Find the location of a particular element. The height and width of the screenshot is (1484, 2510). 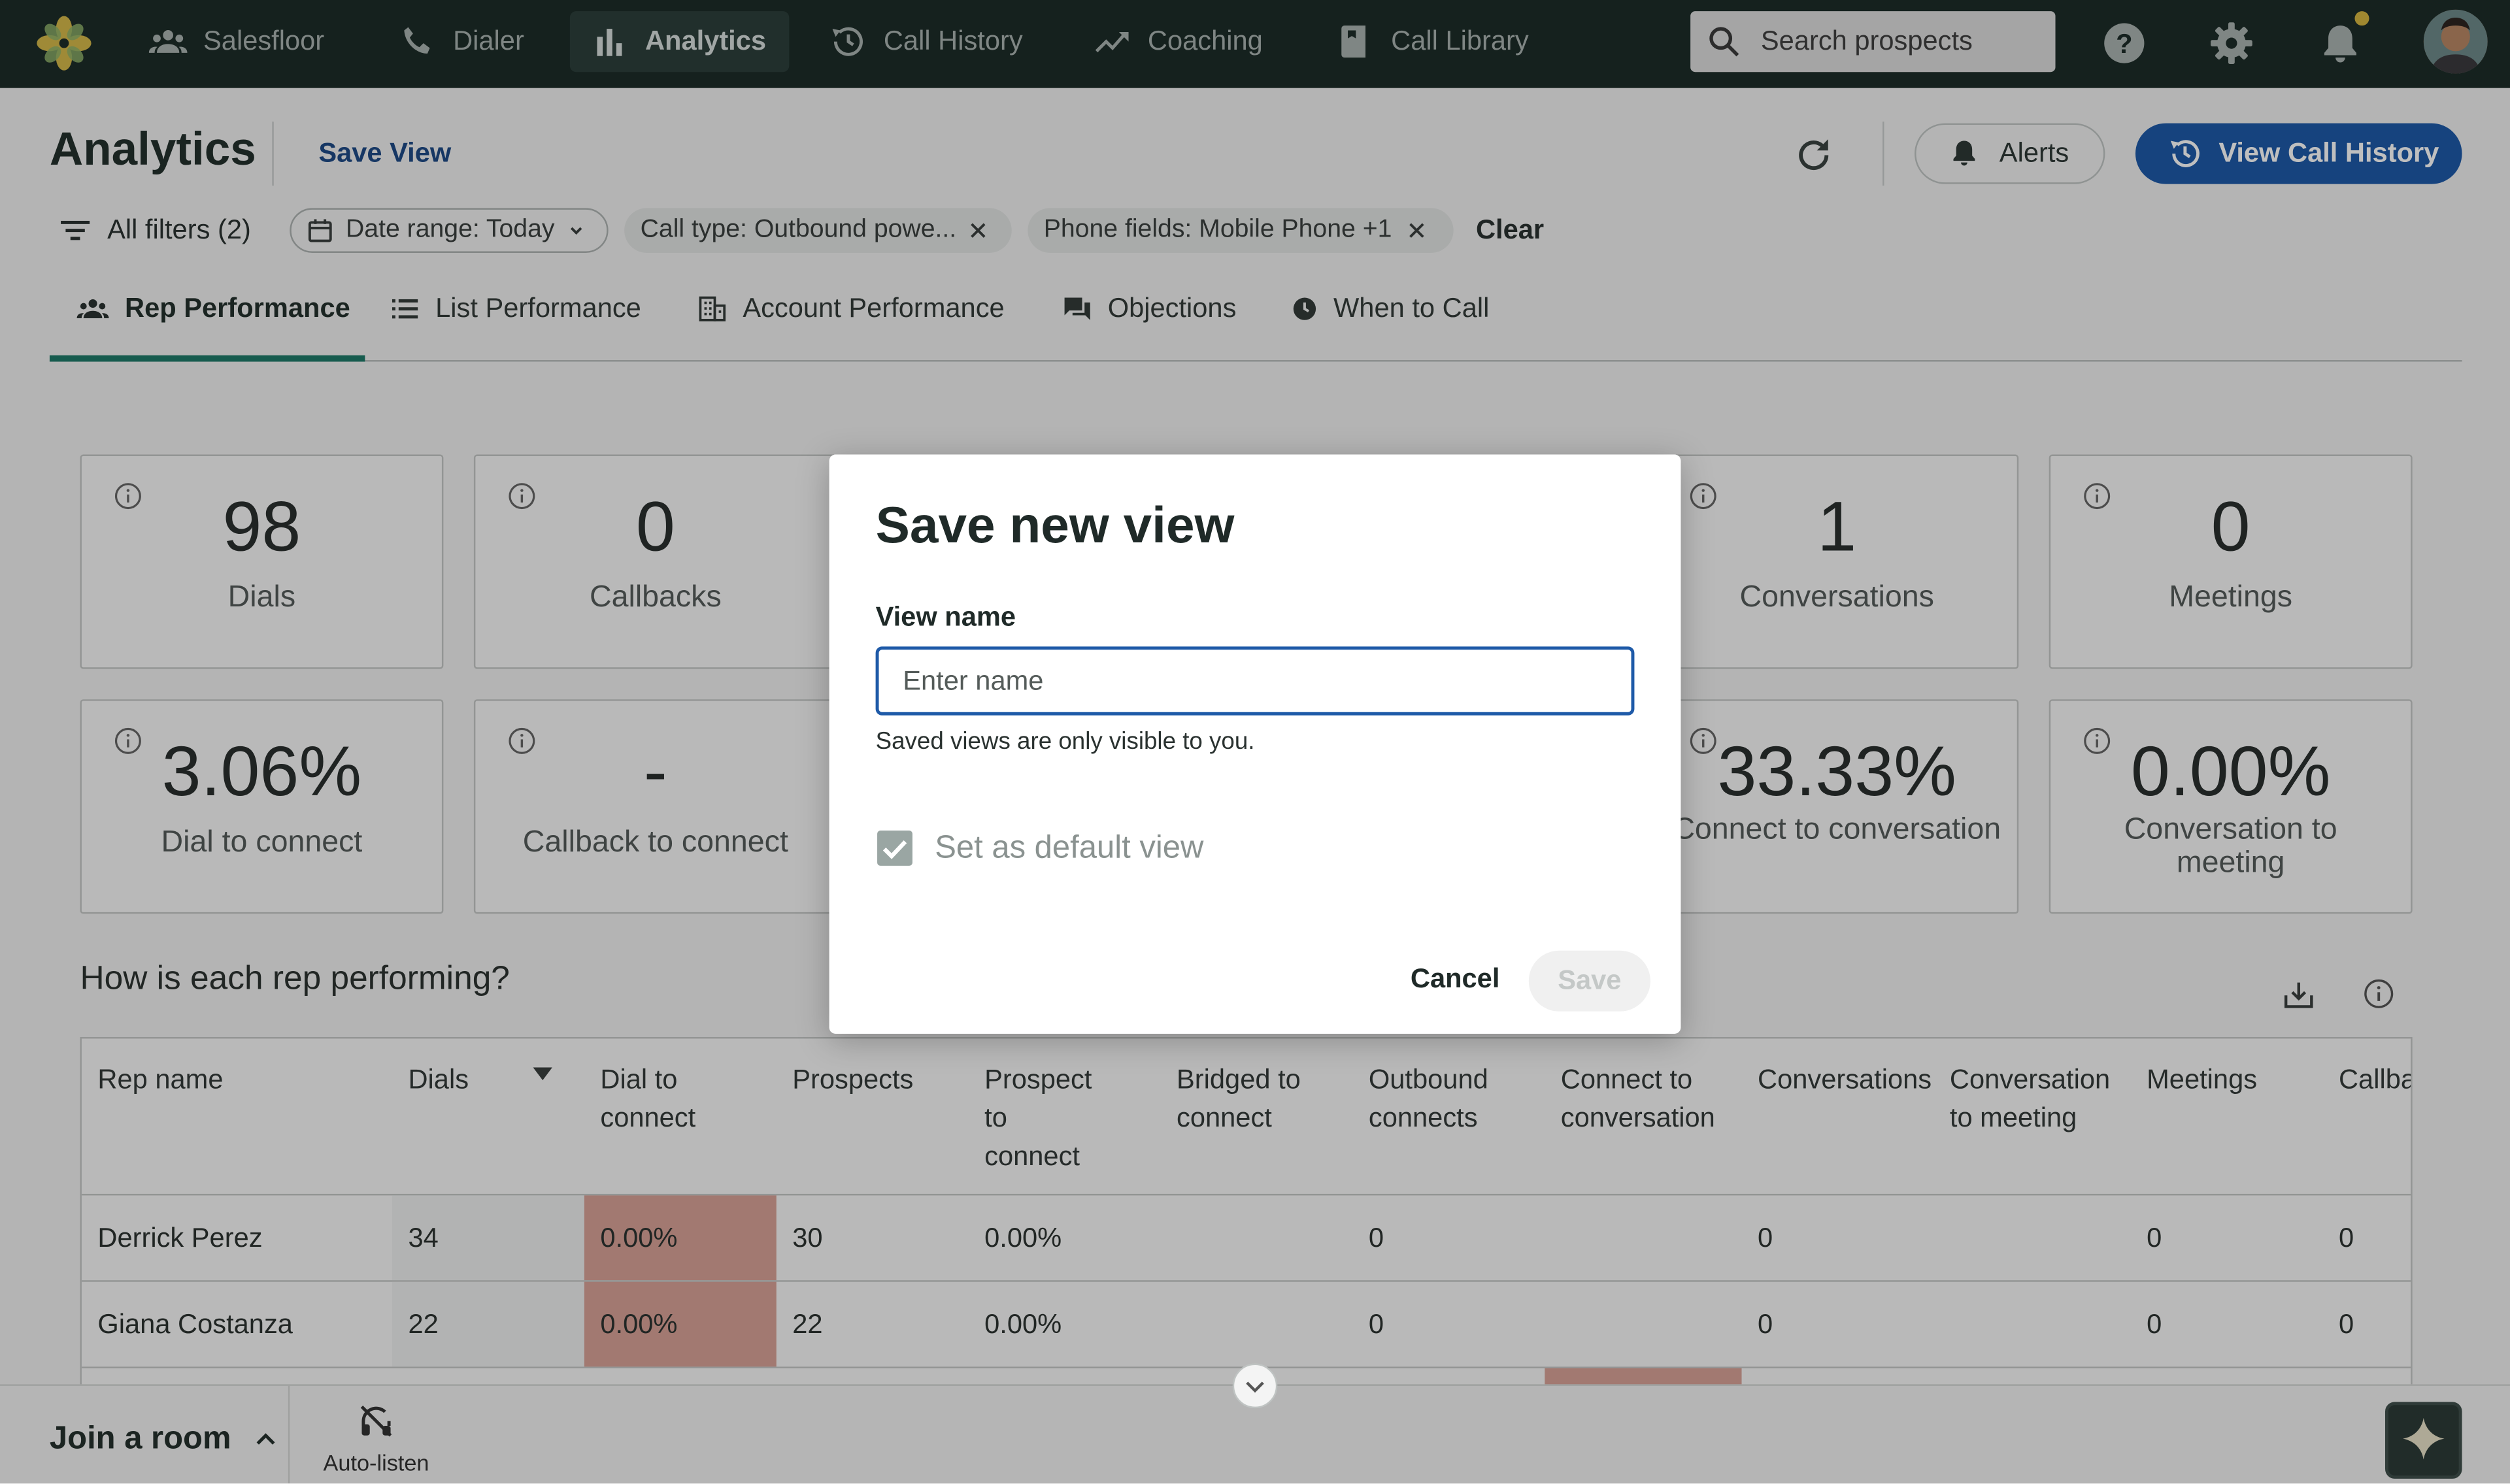

cancel-button: Cancel is located at coordinates (1455, 979).